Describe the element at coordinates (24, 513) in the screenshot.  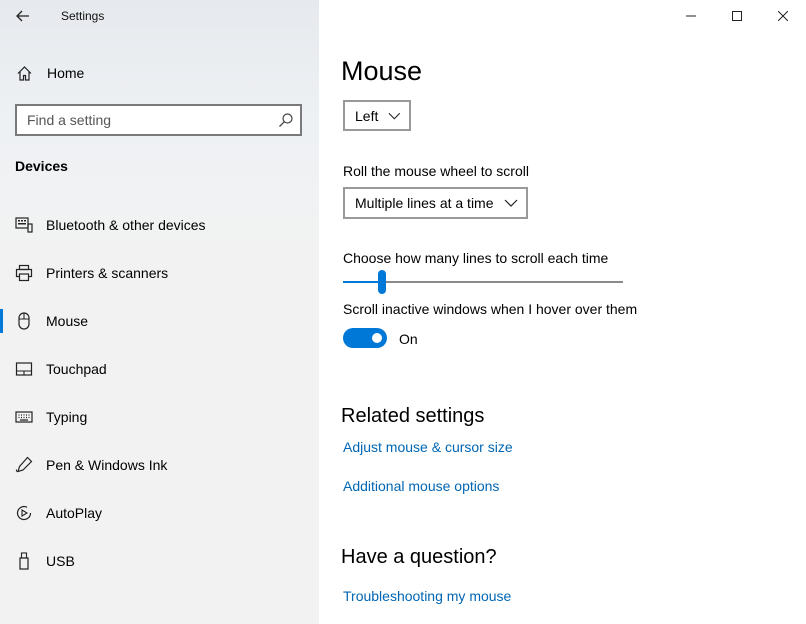
I see `autoplay-icon` at that location.